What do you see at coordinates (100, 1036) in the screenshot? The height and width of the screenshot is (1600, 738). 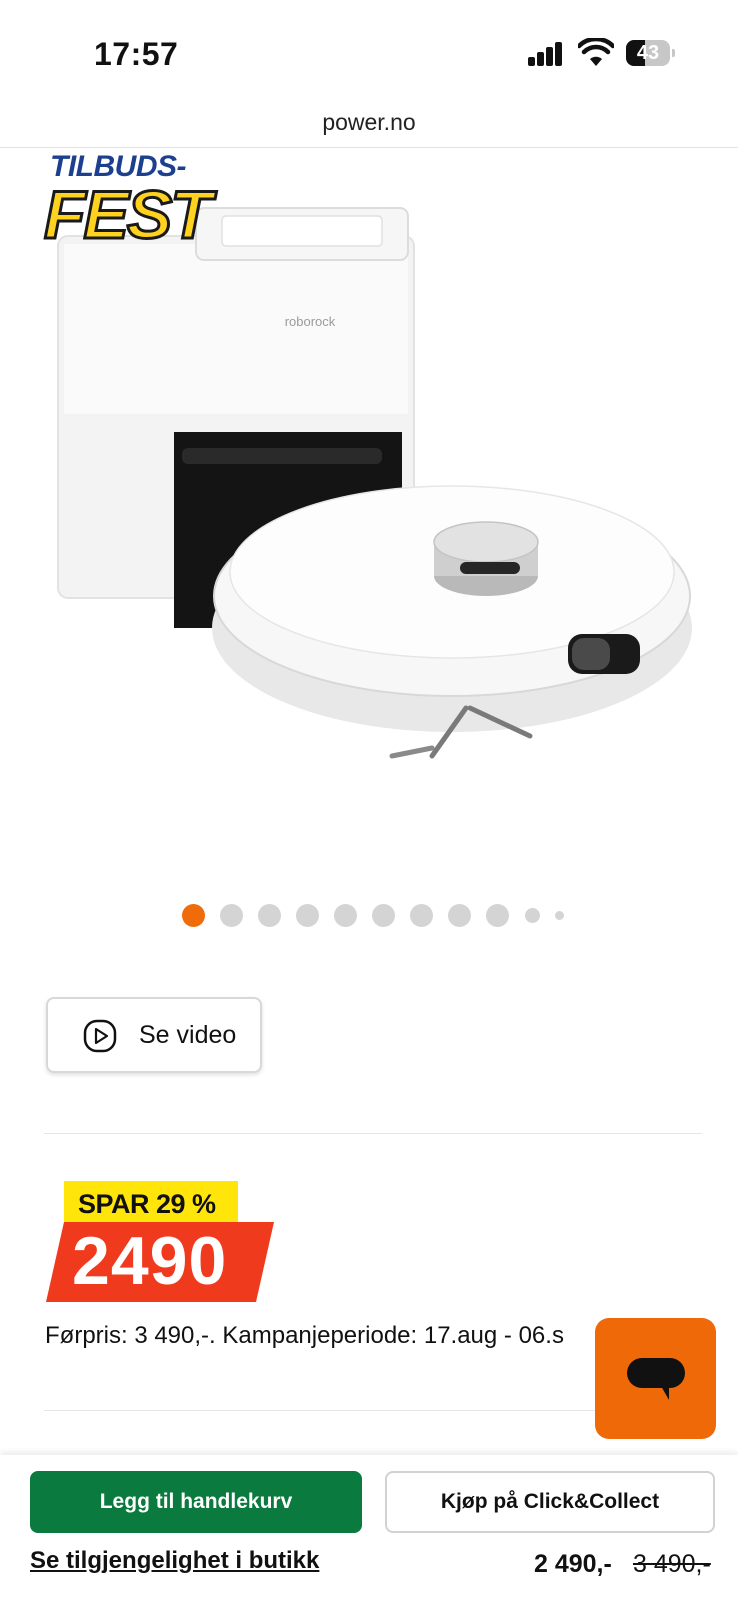 I see `play-circle-icon` at bounding box center [100, 1036].